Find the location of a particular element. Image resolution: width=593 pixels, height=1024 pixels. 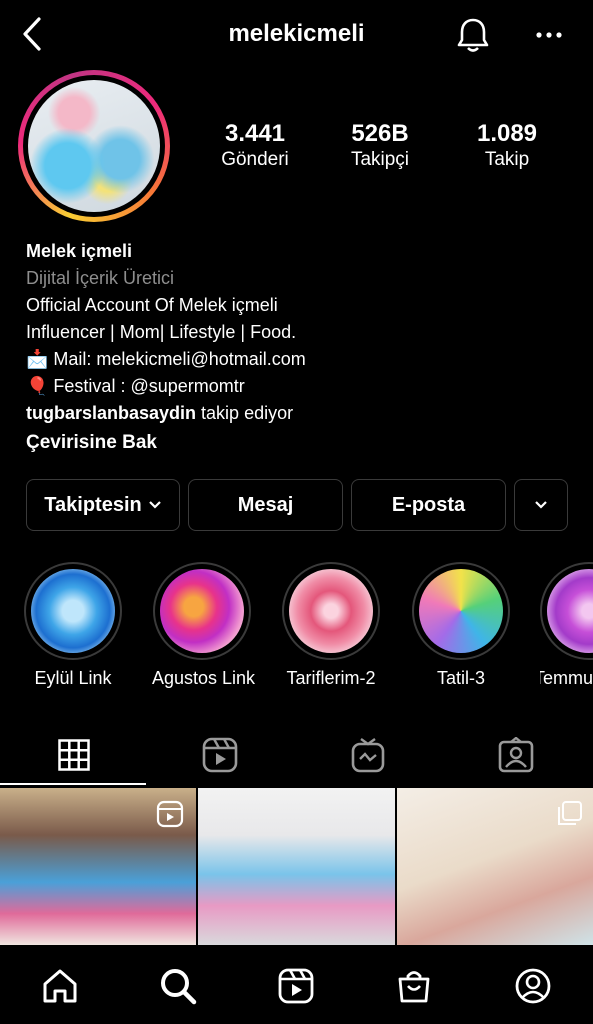

following-label: Takip is located at coordinates (507, 159).